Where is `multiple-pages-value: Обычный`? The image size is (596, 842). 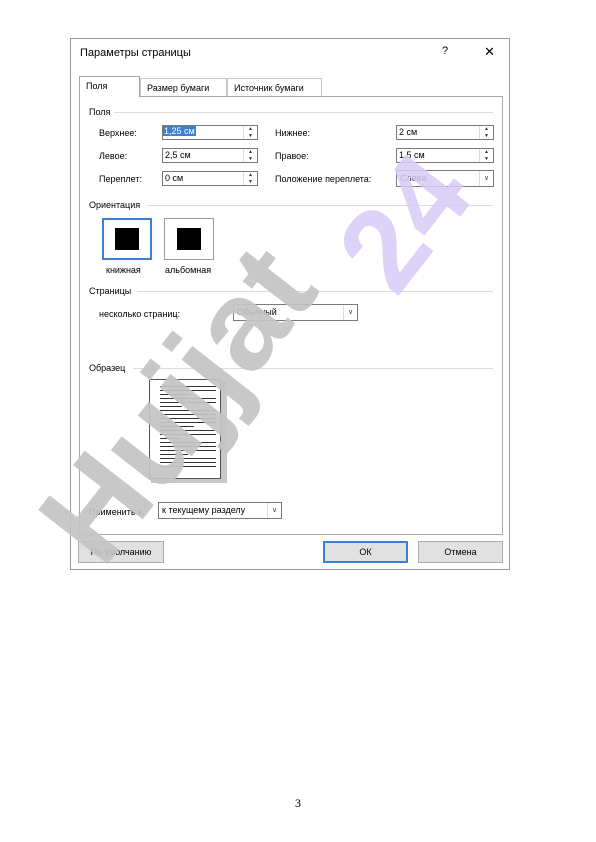 multiple-pages-value: Обычный is located at coordinates (257, 312).